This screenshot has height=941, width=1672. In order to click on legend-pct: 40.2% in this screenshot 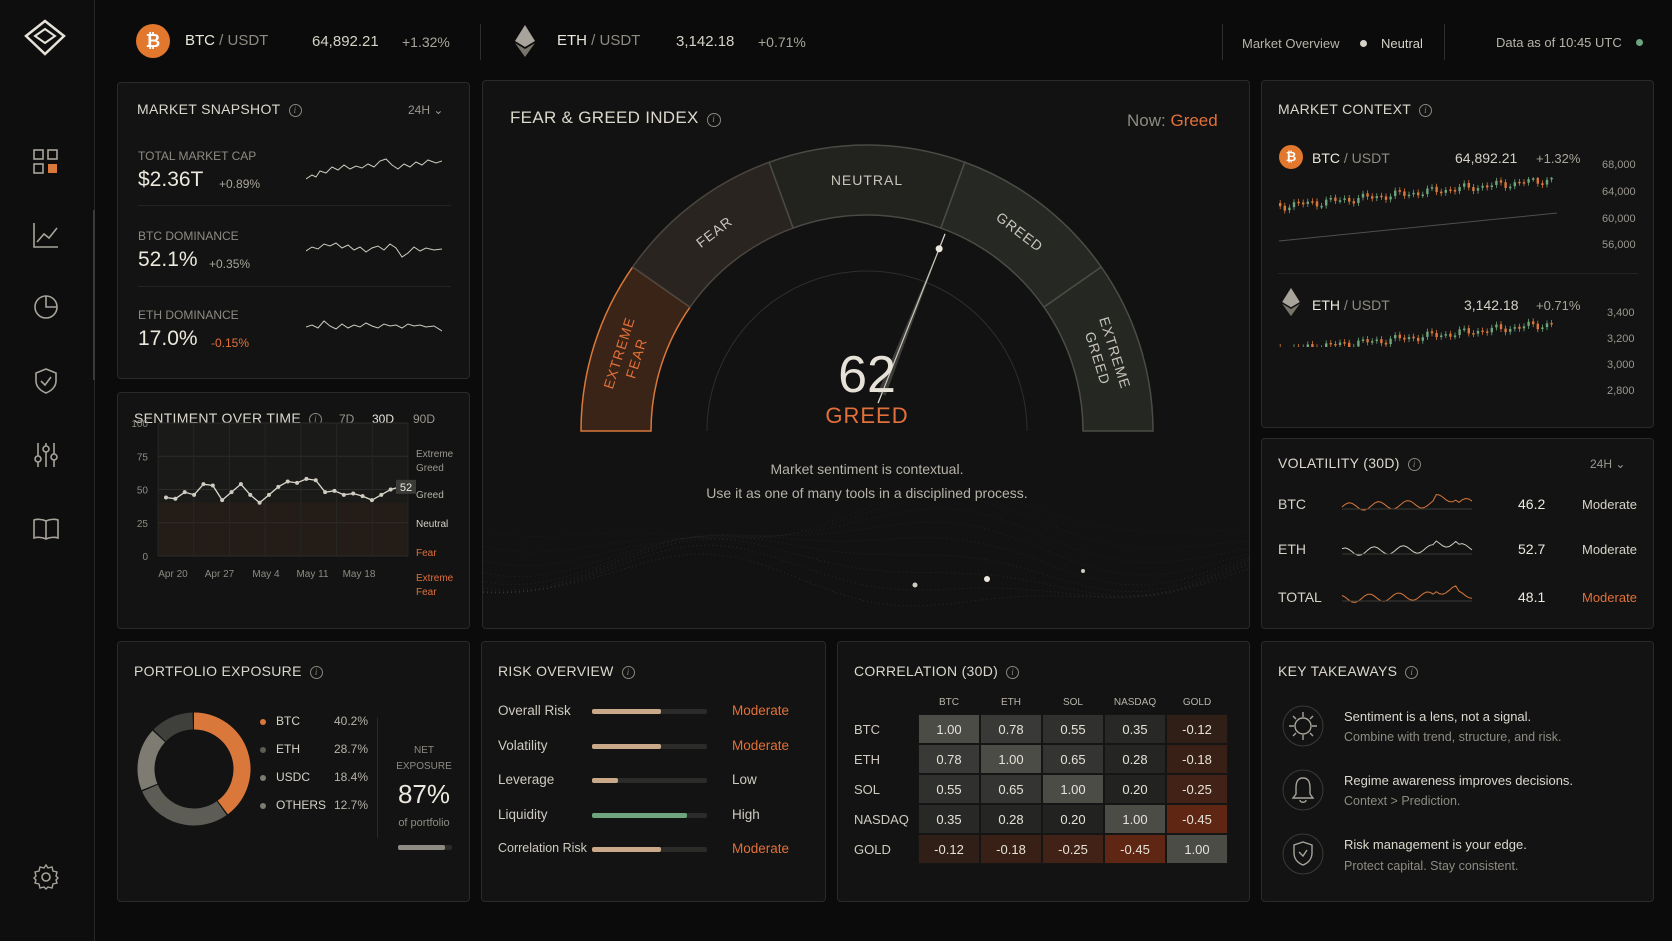, I will do `click(351, 721)`.